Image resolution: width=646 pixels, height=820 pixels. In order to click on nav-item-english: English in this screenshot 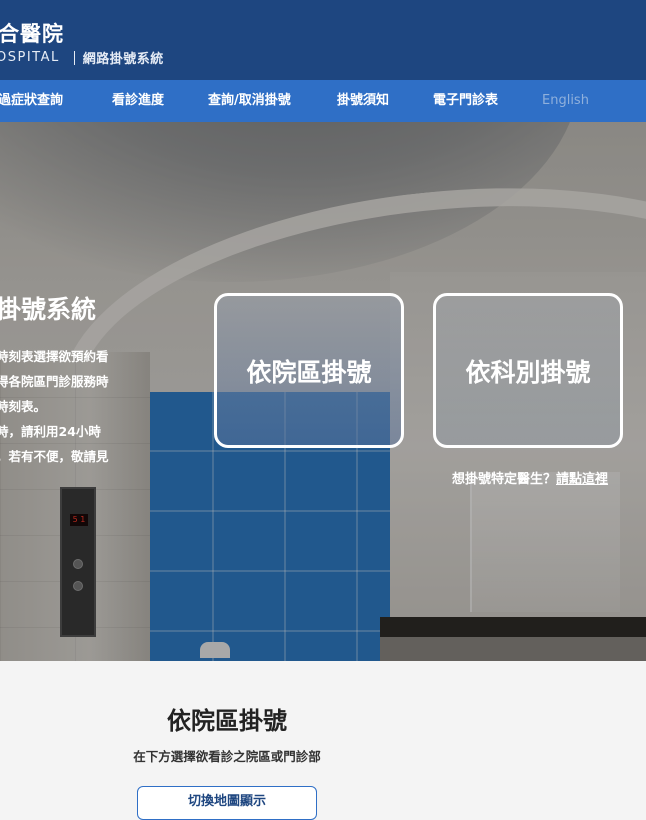, I will do `click(565, 101)`.